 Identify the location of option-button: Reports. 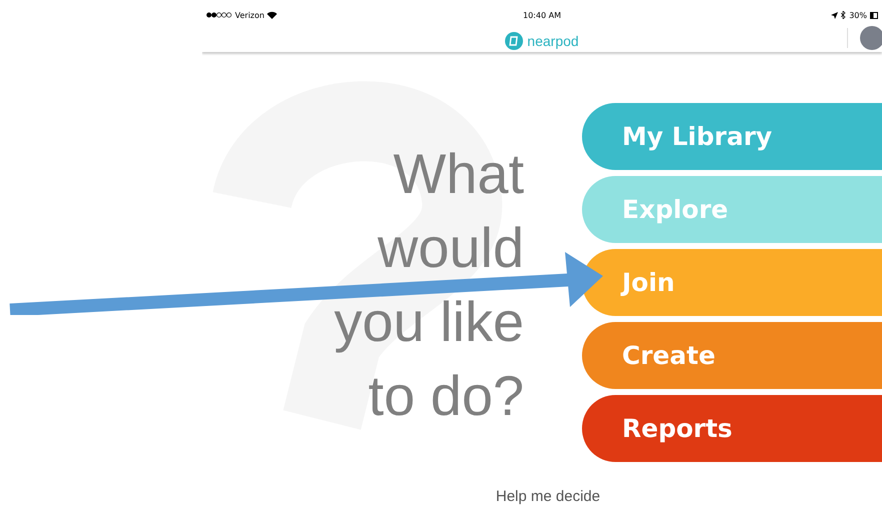
(732, 428).